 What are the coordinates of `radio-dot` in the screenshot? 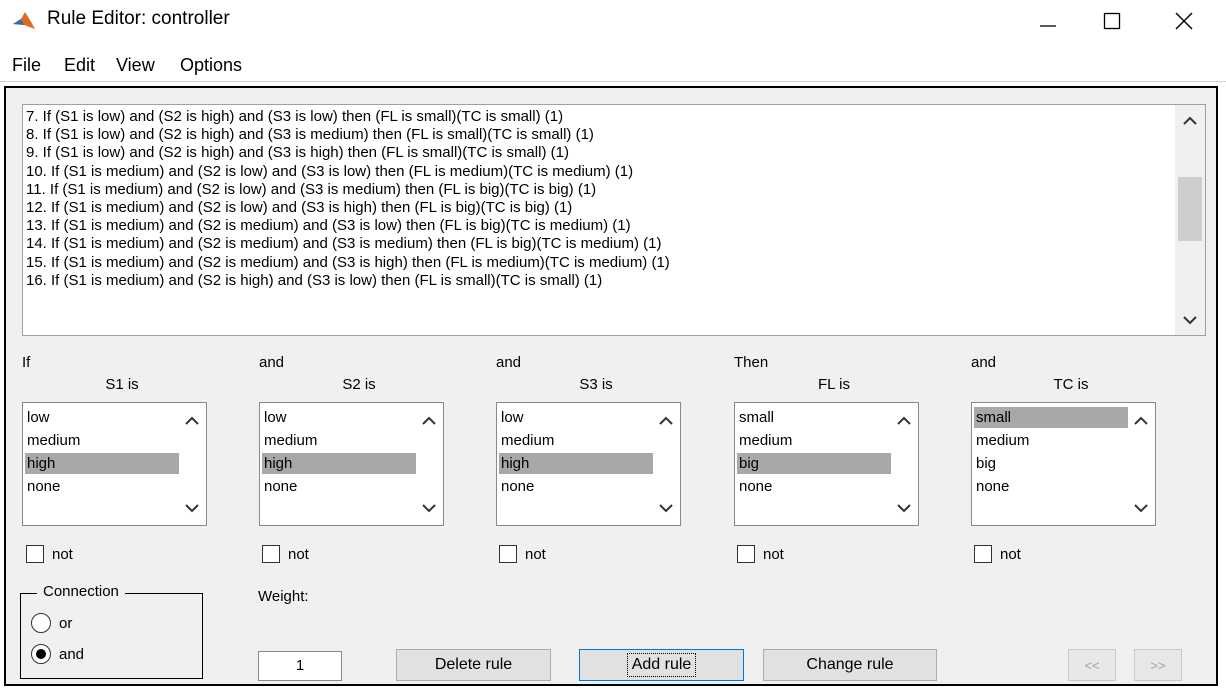 It's located at (41, 654).